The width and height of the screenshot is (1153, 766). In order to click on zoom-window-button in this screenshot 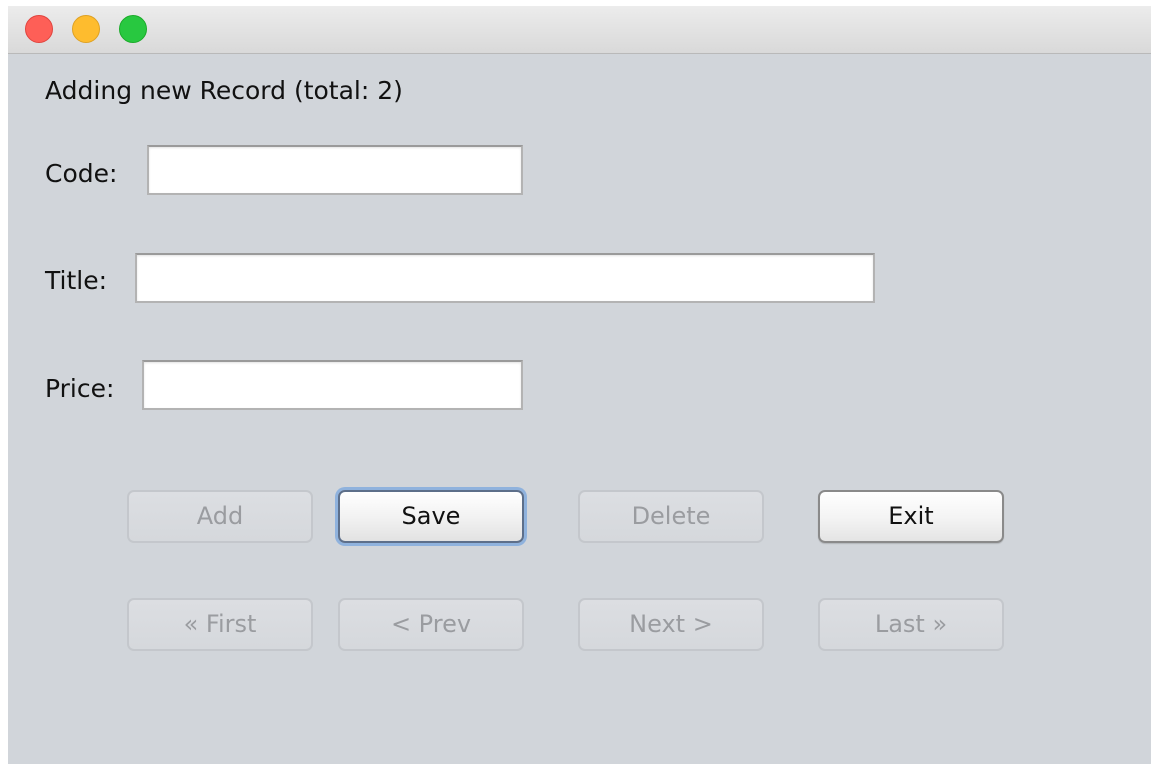, I will do `click(133, 29)`.